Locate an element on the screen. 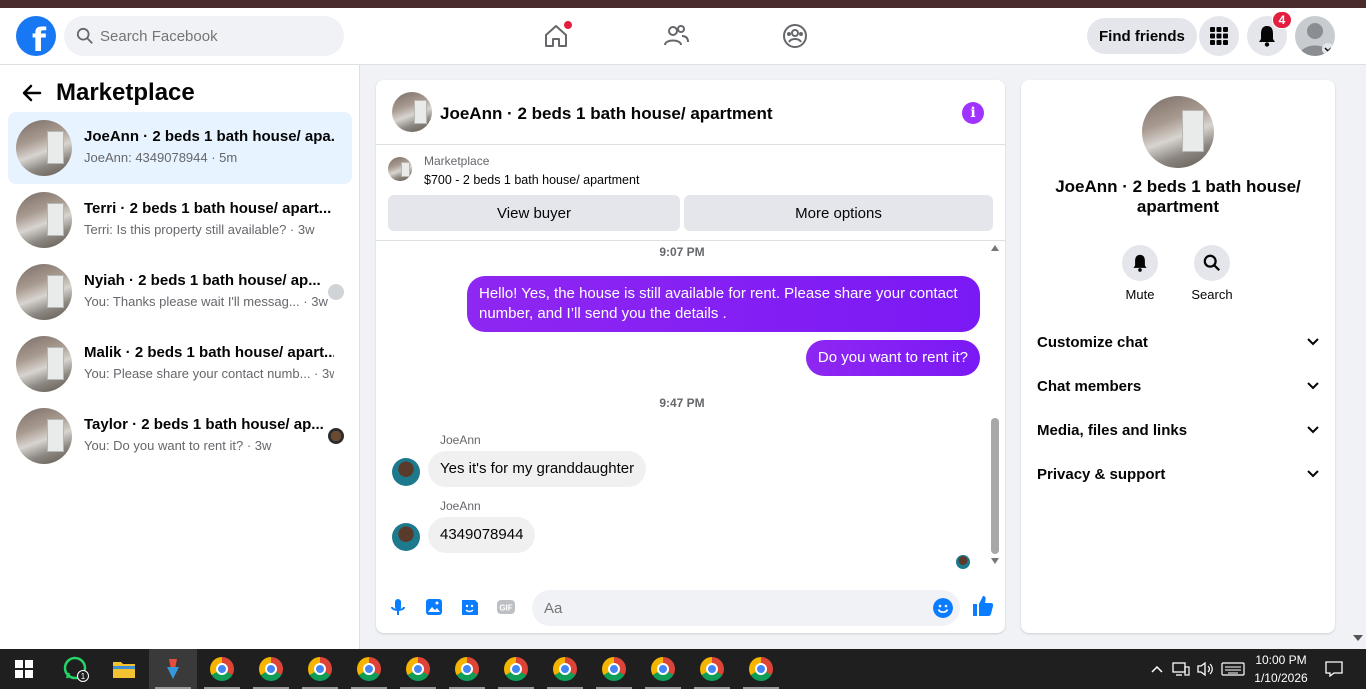  network-icon is located at coordinates (1181, 669).